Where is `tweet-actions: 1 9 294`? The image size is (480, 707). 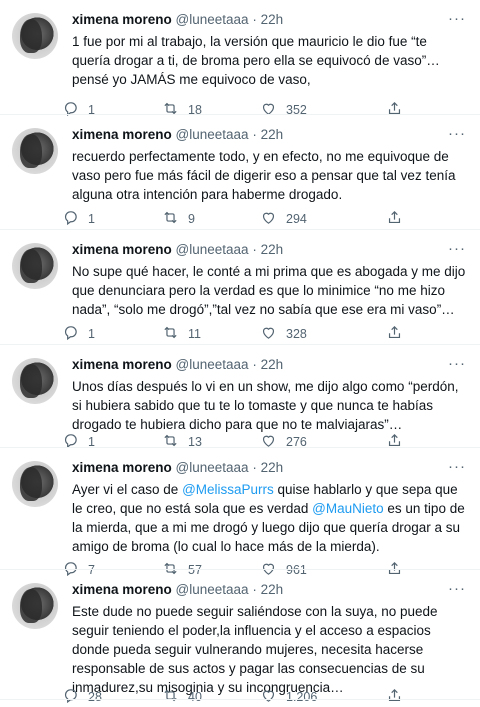
tweet-actions: 1 9 294 is located at coordinates (266, 219).